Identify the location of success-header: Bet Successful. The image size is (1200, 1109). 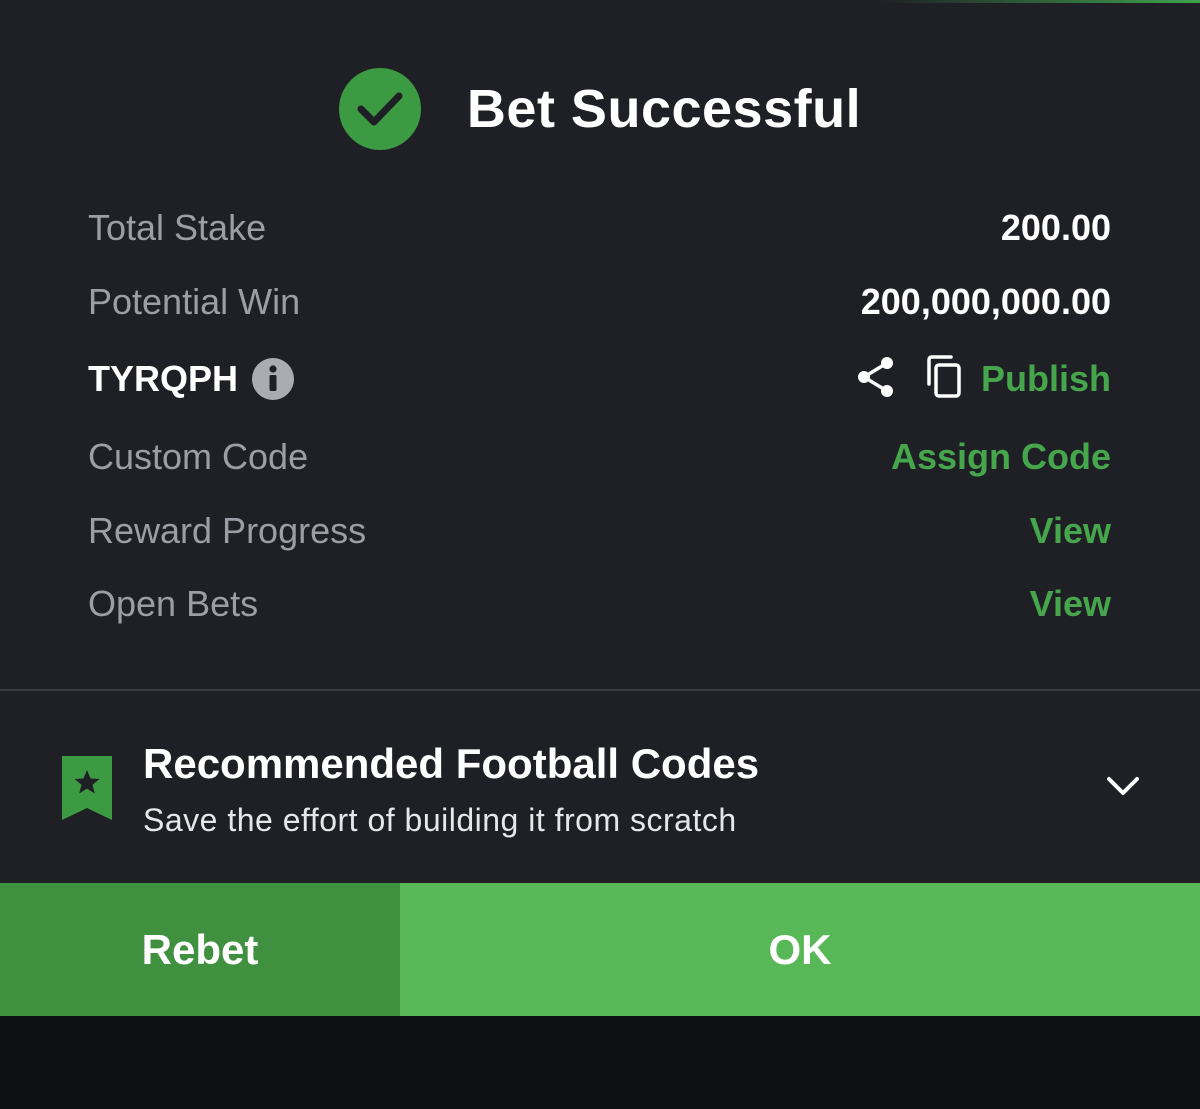
(600, 109).